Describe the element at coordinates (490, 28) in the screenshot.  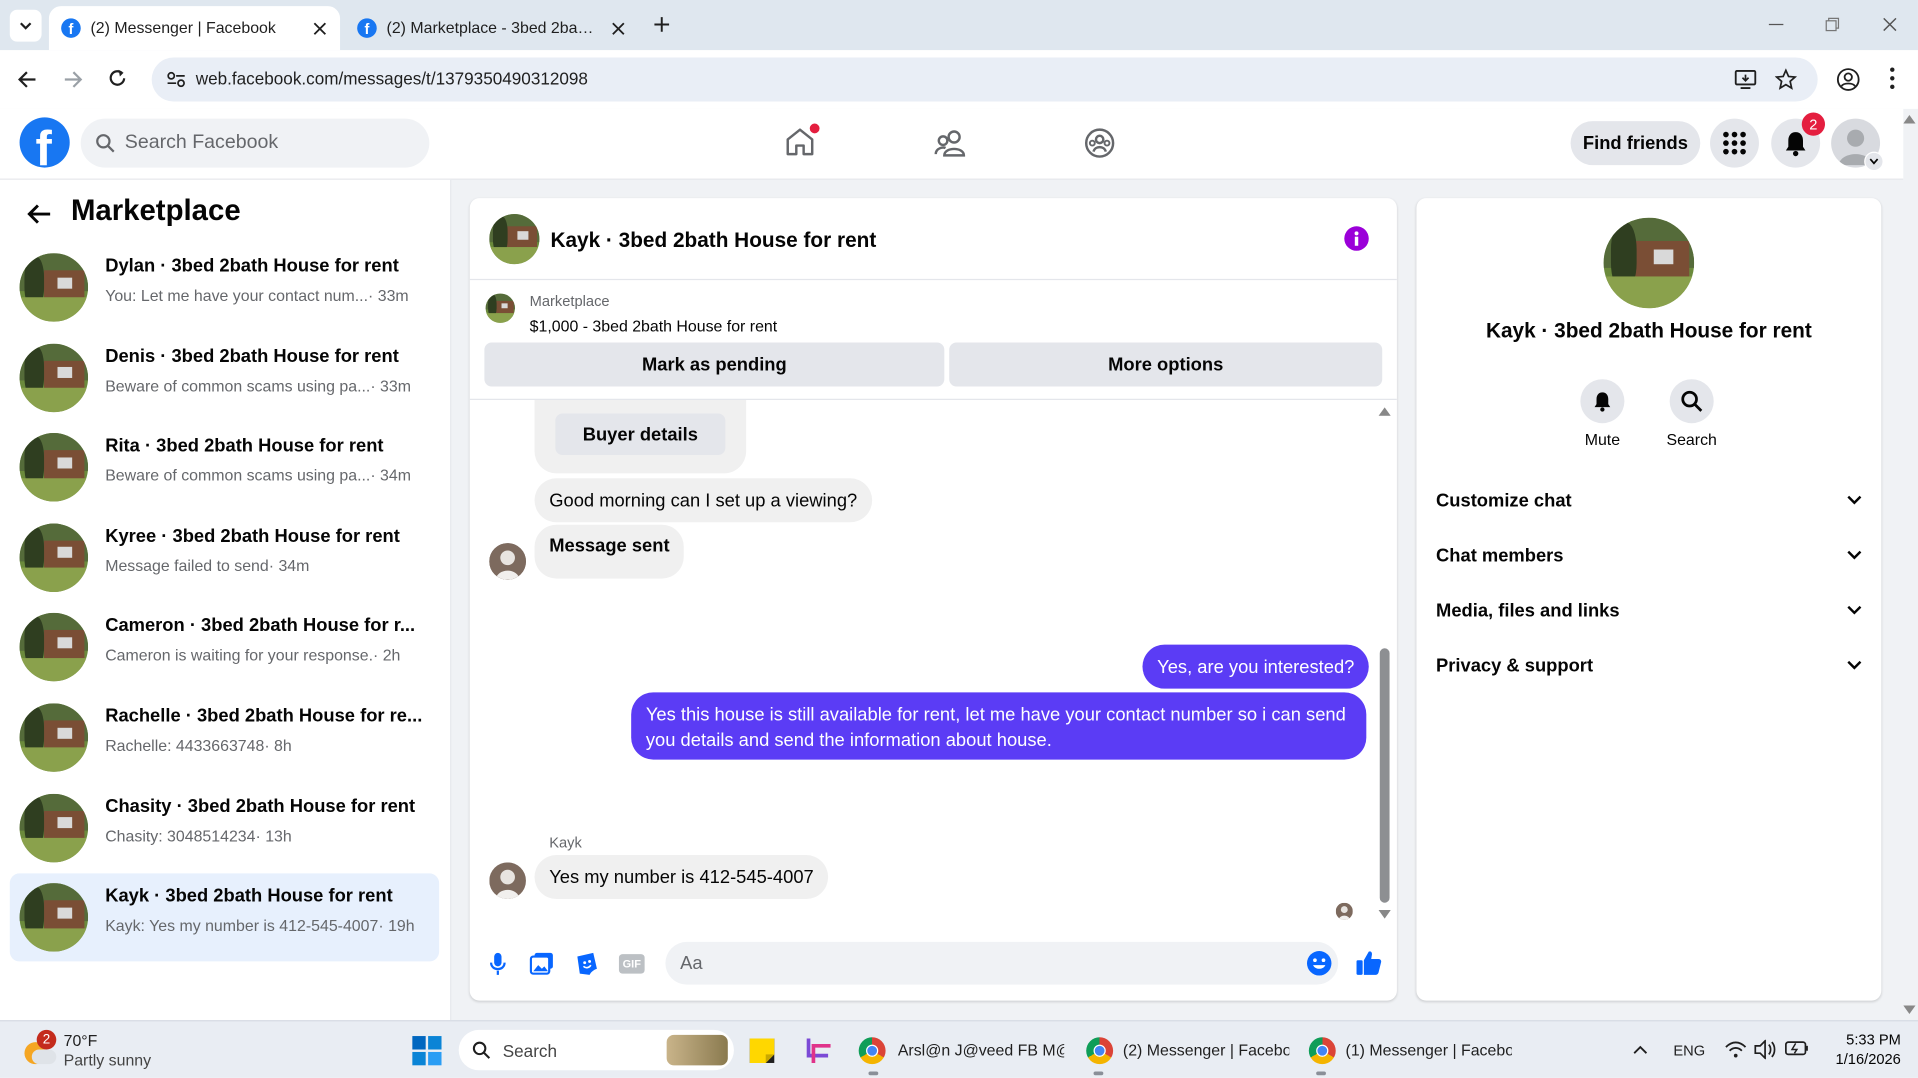
I see `tab-marketplace: f (2) Marketplace - 3bed 2bath H` at that location.